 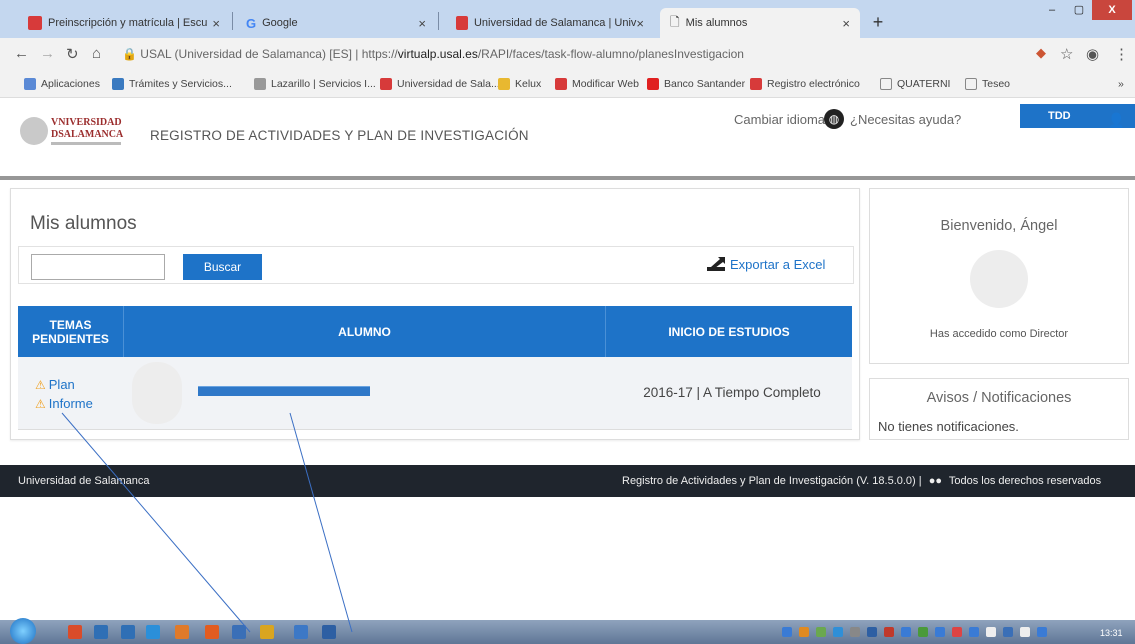 I want to click on taskbar-clock: 13:31, so click(x=1111, y=633).